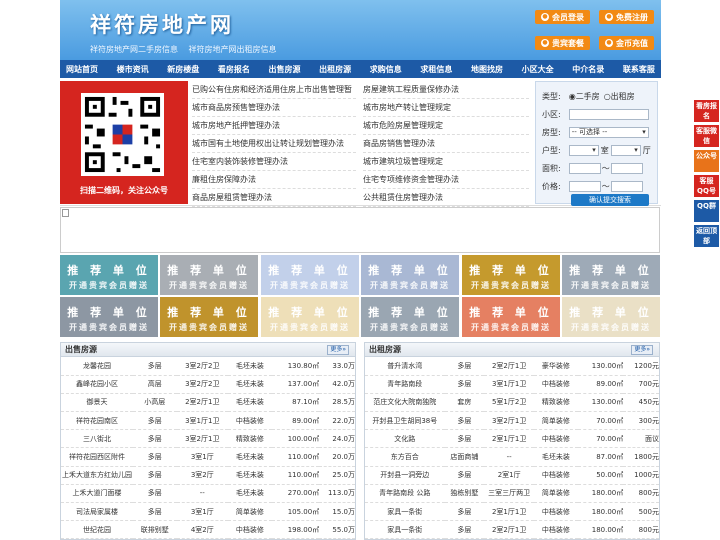 The width and height of the screenshot is (720, 540). I want to click on price-max-input, so click(626, 186).